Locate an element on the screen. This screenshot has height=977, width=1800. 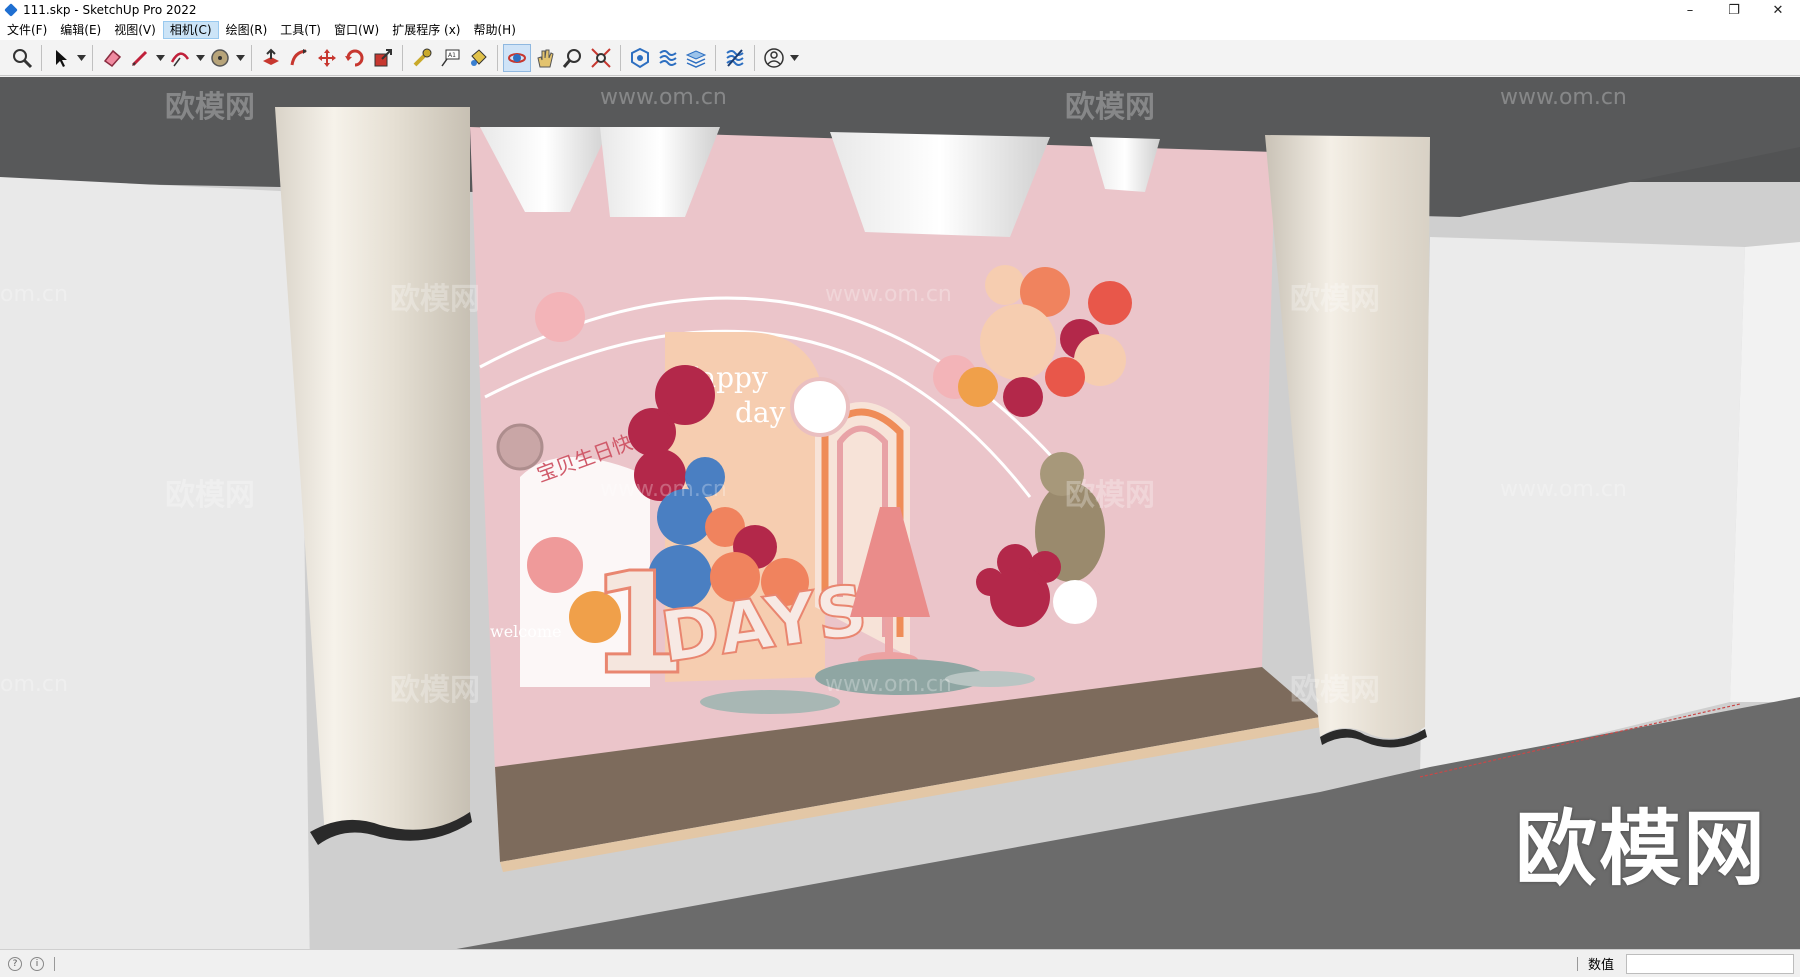
pencil-line-icon is located at coordinates (140, 58).